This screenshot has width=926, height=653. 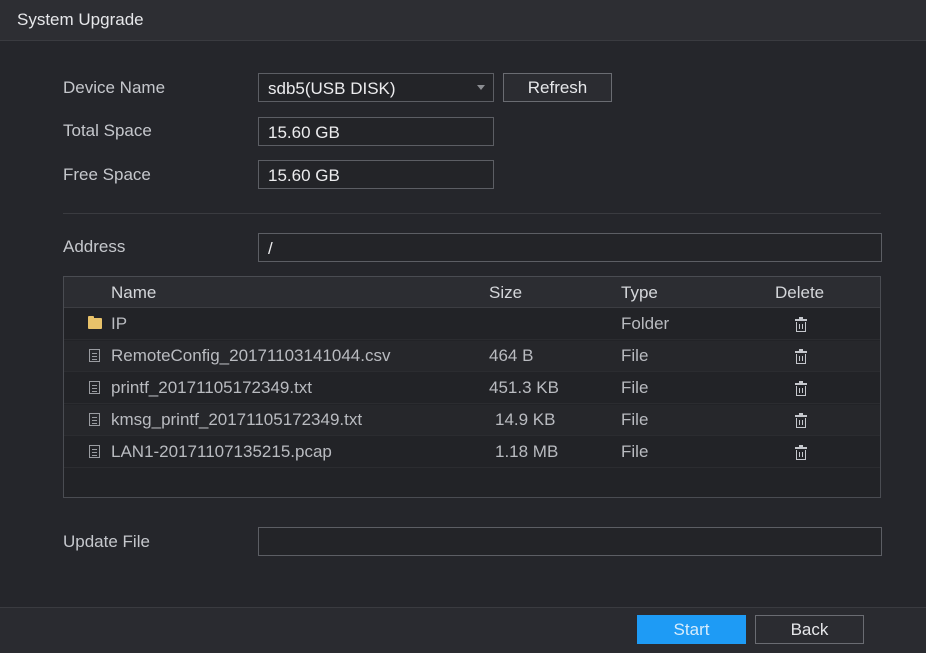 I want to click on chevron-down-icon, so click(x=481, y=87).